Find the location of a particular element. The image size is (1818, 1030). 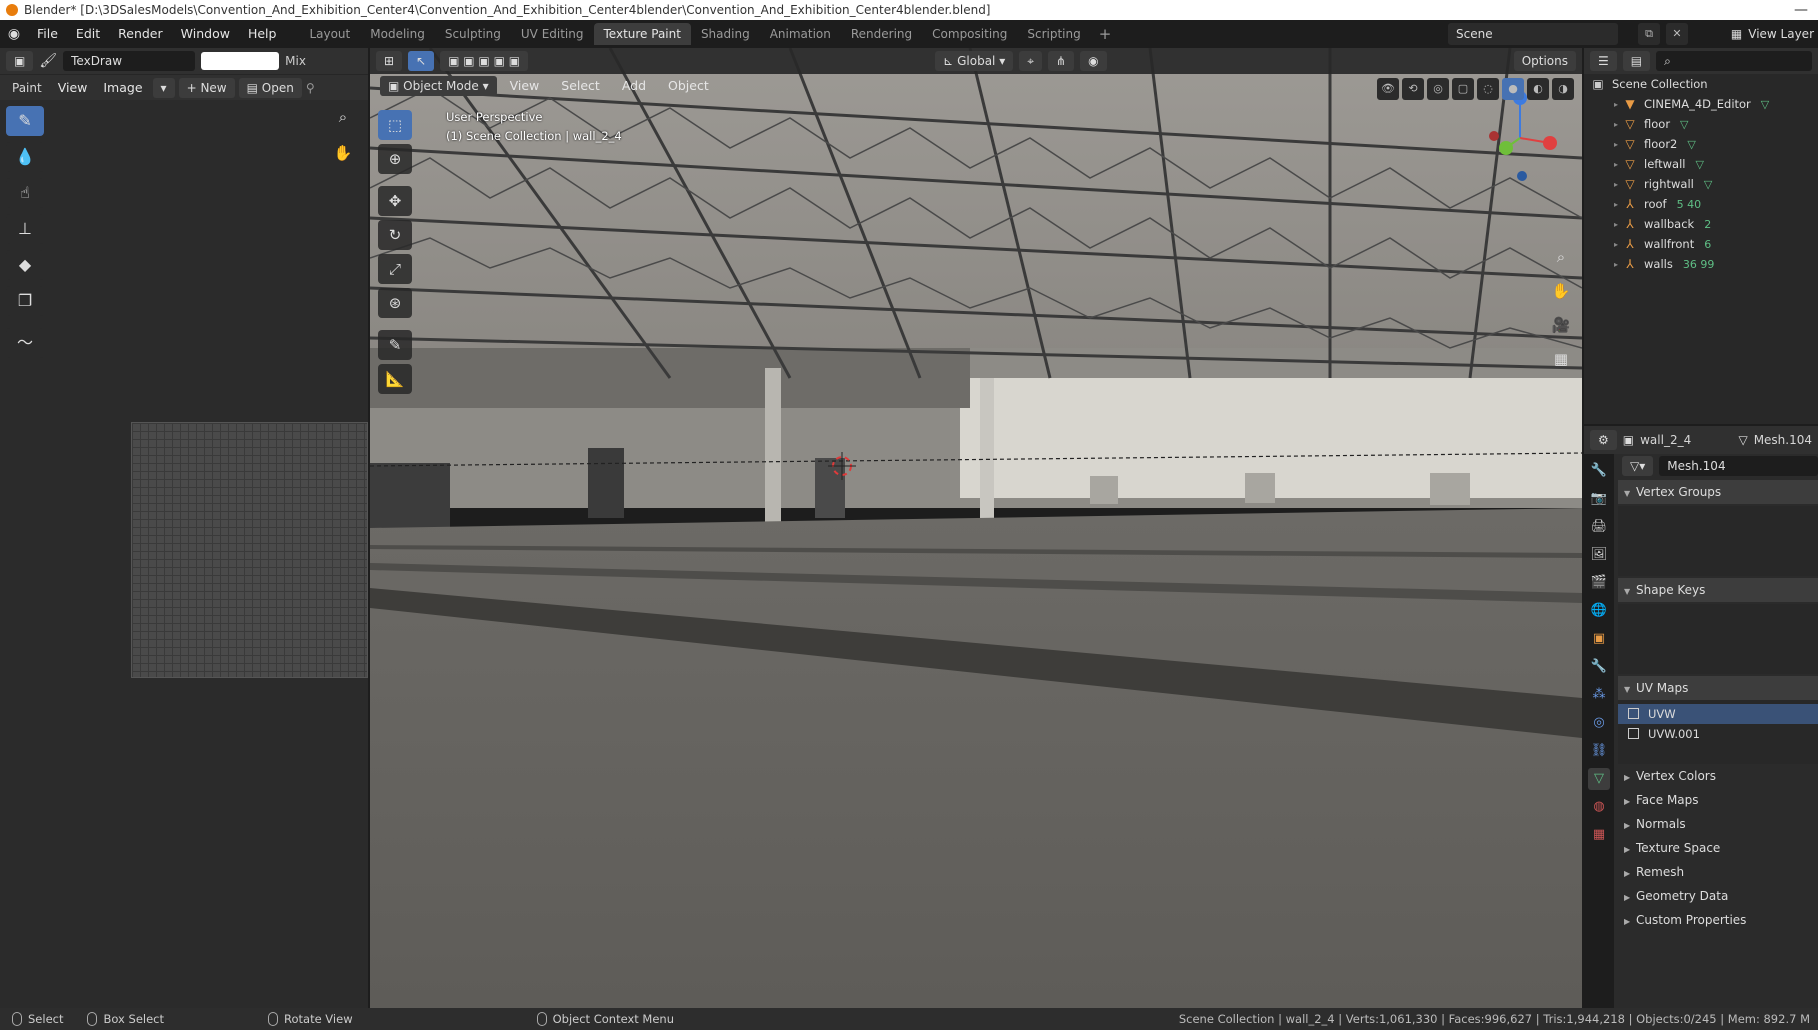

output-tab-icon: 🖨 is located at coordinates (1599, 527).